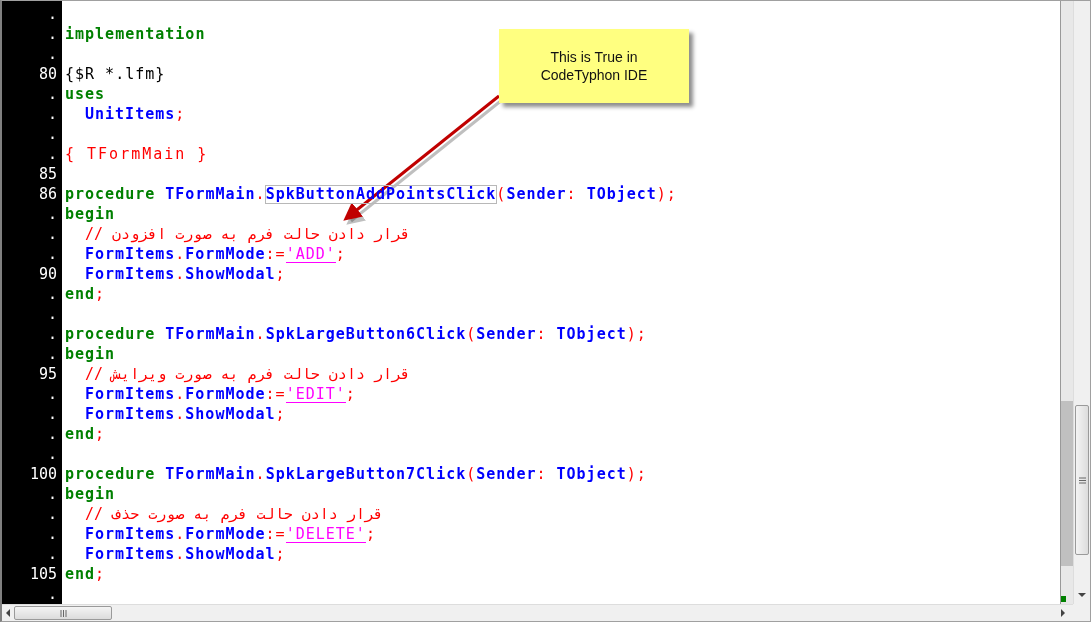 This screenshot has height=622, width=1091. Describe the element at coordinates (248, 374) in the screenshot. I see `code-comment: // قرار دادن حالت فرم به صورت ویرایش` at that location.